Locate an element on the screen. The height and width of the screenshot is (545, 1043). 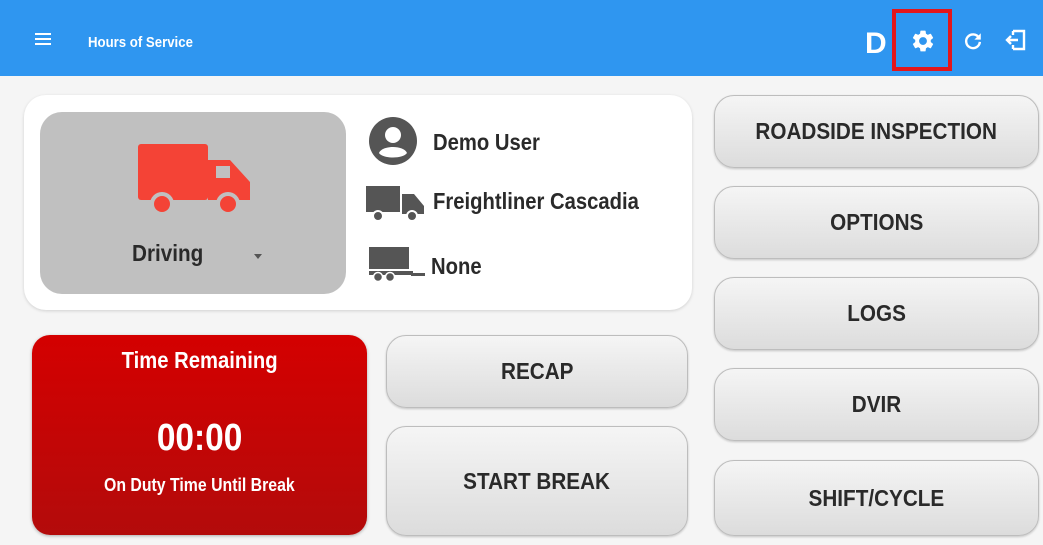
duty-status-selector: Driving is located at coordinates (193, 203).